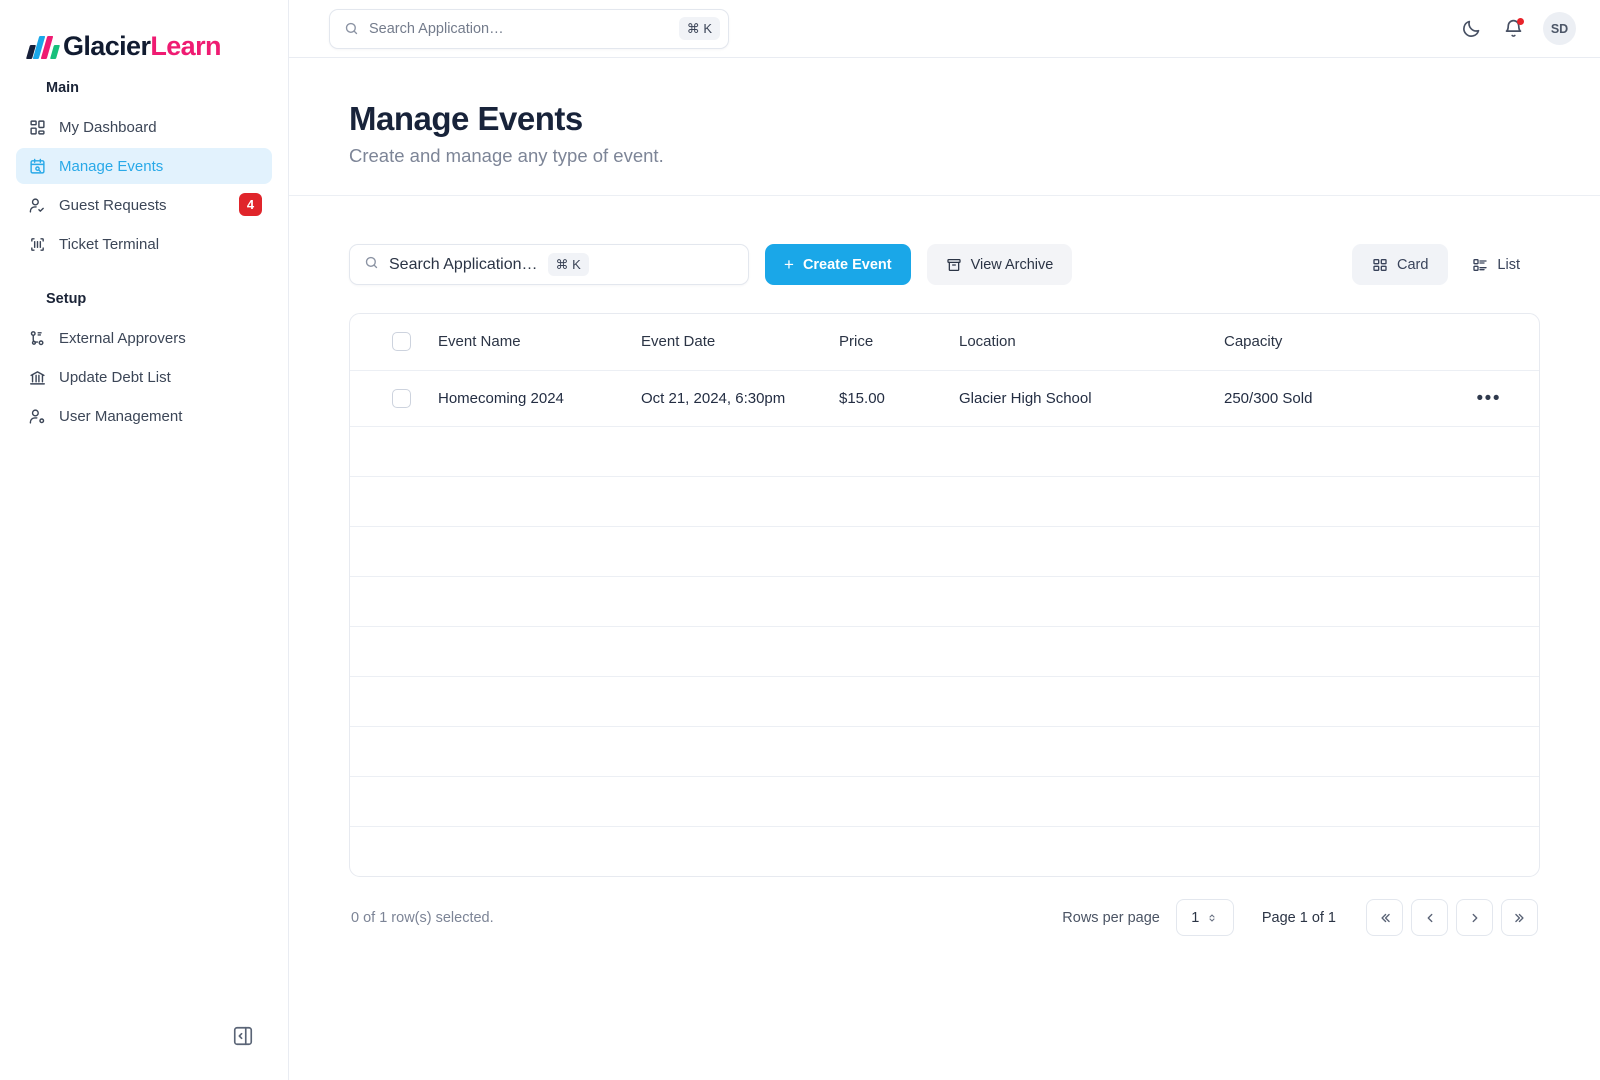  I want to click on select-all-header, so click(394, 342).